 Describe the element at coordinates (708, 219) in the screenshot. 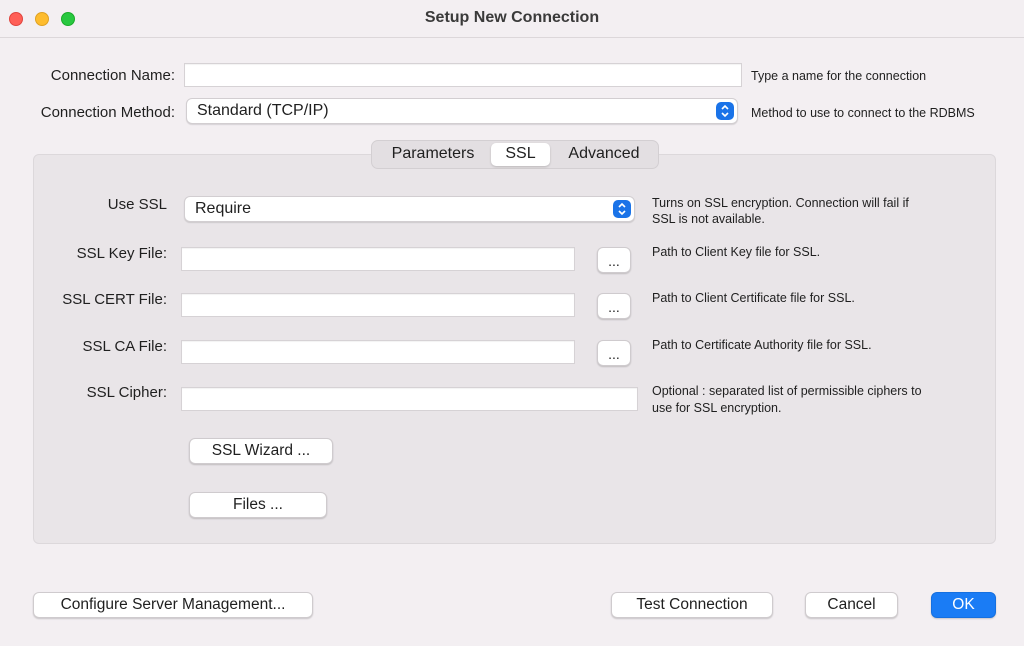

I see `use-ssl-hint-line-2: SSL is not available.` at that location.